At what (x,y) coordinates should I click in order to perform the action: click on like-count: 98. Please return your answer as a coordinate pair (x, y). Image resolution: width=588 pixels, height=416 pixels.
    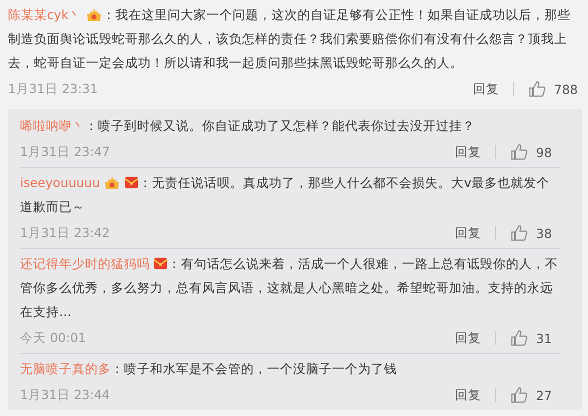
    Looking at the image, I should click on (544, 152).